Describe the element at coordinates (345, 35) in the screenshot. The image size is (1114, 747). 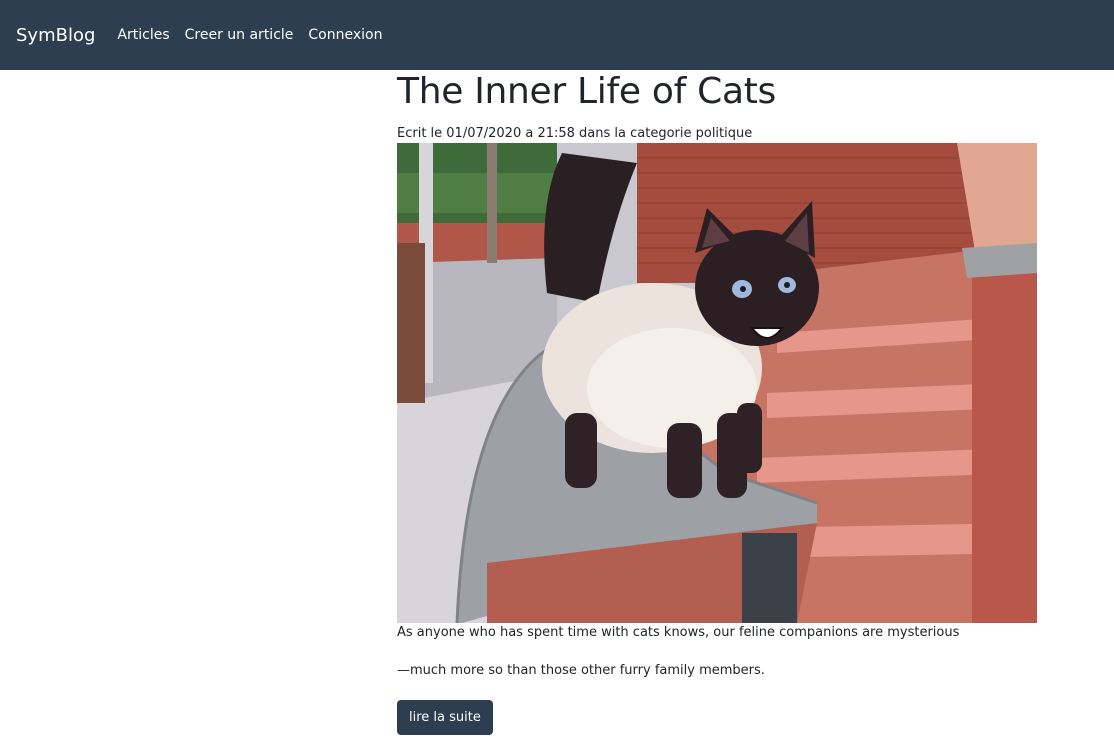
I see `nav-link-login: Connexion` at that location.